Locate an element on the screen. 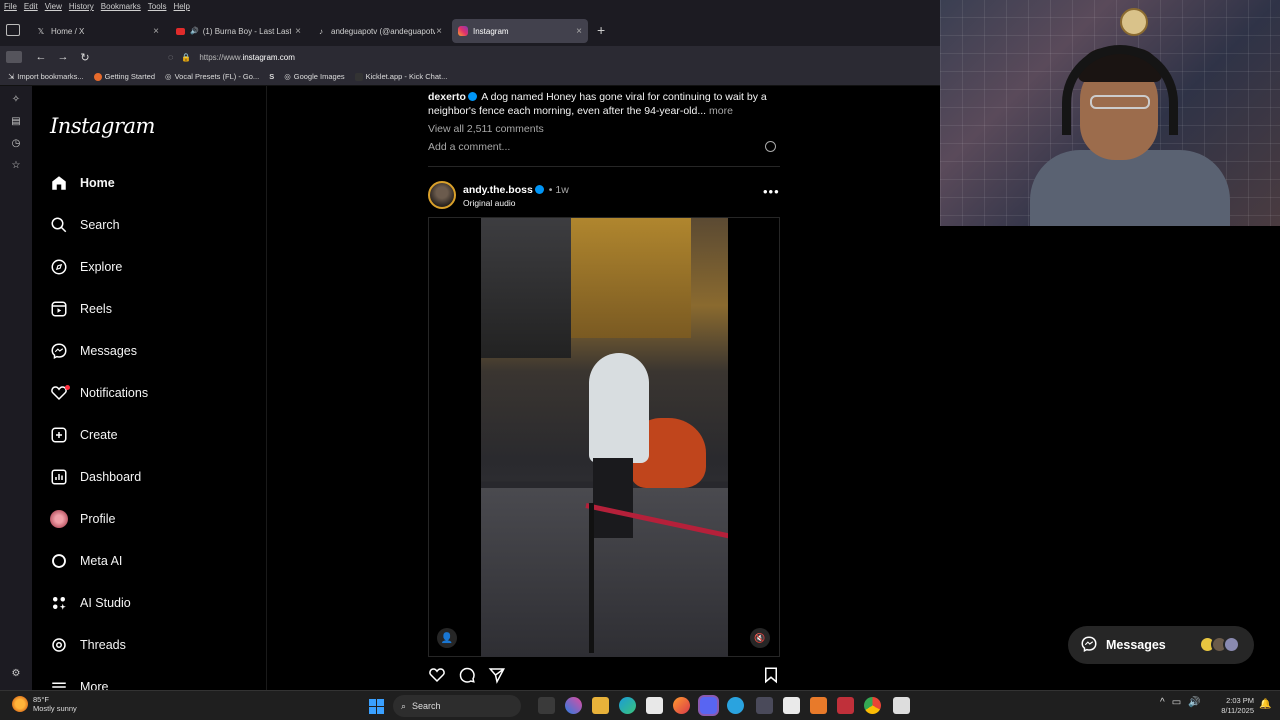  taskbar-search: ⌕ Search is located at coordinates (457, 706).